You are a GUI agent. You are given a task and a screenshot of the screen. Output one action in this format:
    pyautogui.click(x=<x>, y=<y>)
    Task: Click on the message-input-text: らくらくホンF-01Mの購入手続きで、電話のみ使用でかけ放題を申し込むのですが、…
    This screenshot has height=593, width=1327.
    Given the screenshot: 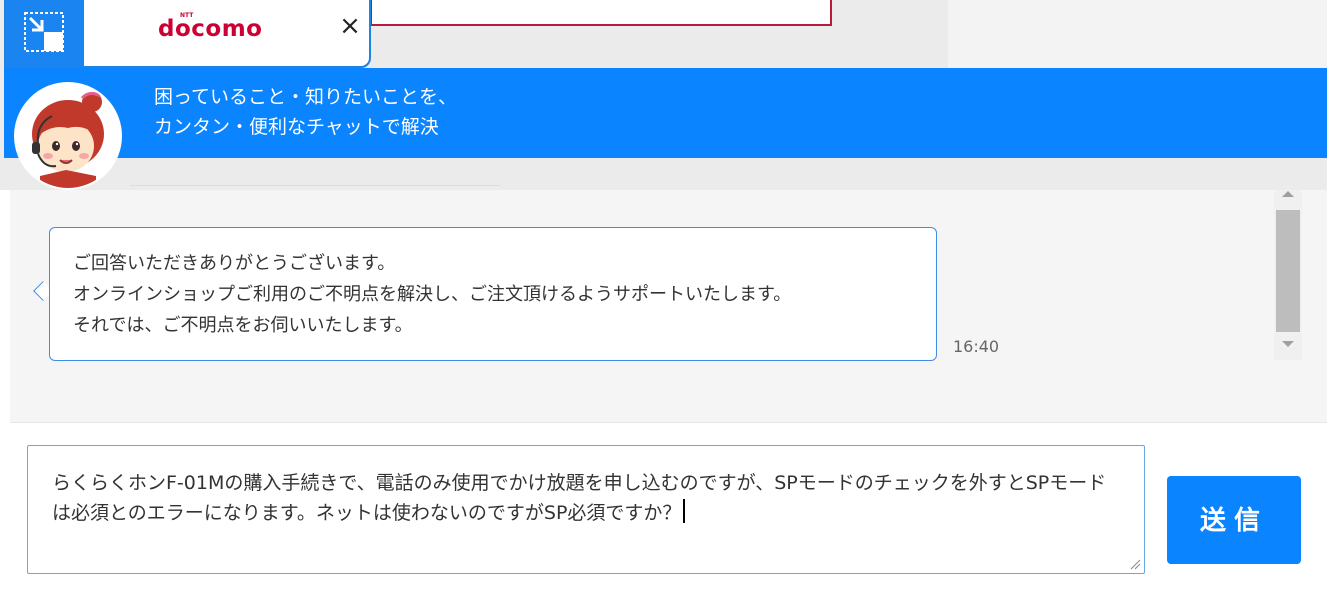 What is the action you would take?
    pyautogui.click(x=583, y=498)
    